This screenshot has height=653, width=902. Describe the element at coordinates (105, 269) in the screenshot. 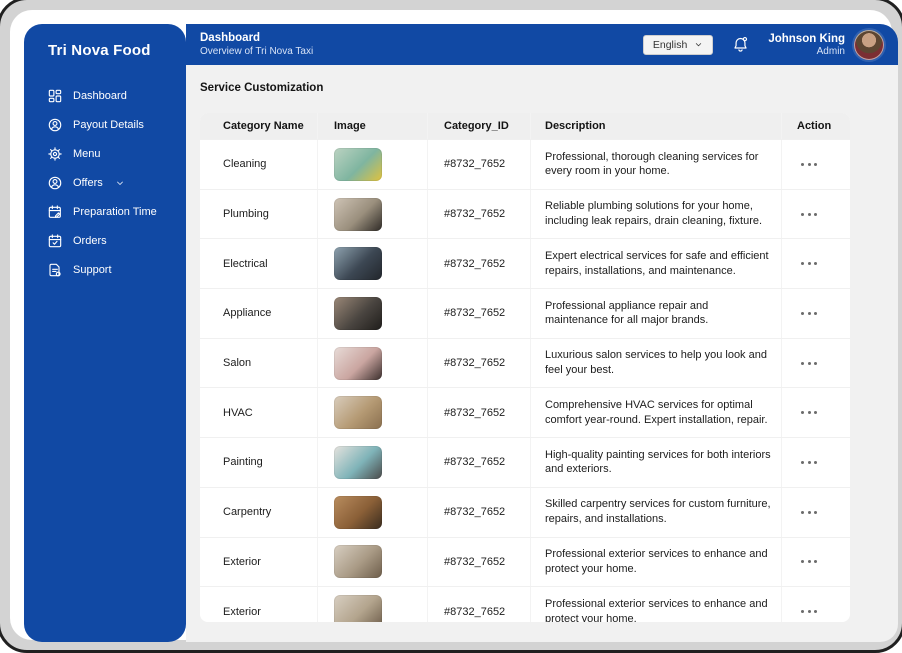

I see `sidebar-item-support: Support` at that location.